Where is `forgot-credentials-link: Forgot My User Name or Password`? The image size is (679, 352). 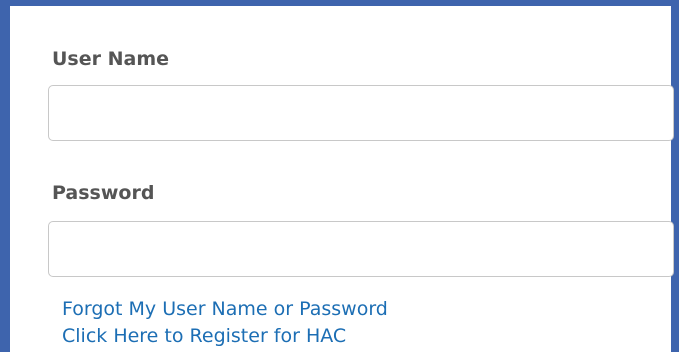
forgot-credentials-link: Forgot My User Name or Password is located at coordinates (225, 309).